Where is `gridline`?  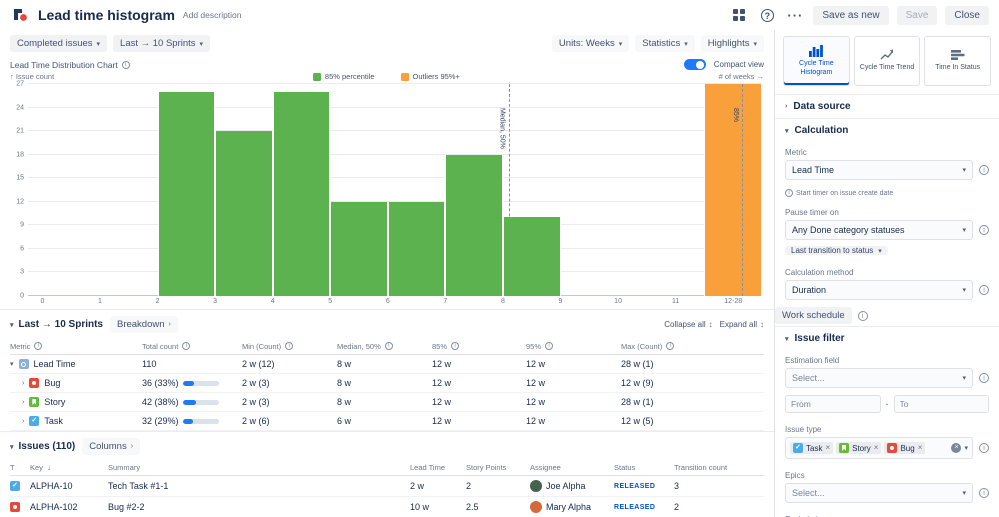
gridline is located at coordinates (395, 178).